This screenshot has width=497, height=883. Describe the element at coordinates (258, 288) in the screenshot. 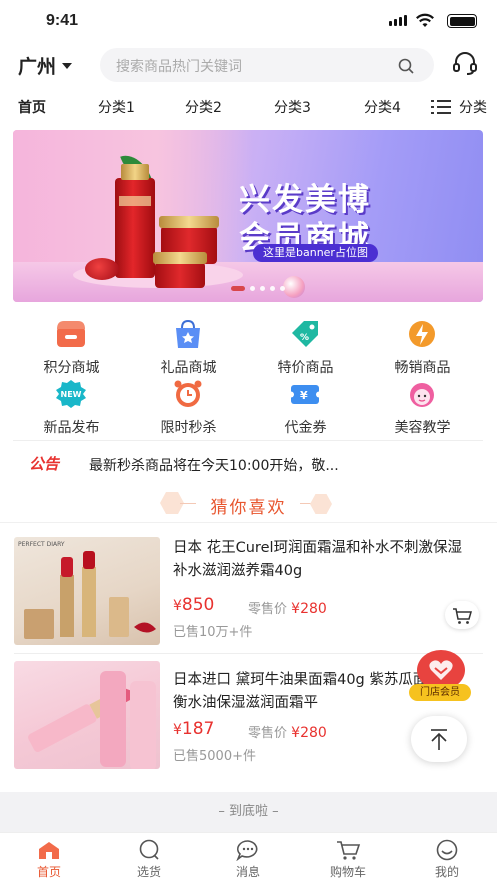

I see `banner-pagination` at that location.